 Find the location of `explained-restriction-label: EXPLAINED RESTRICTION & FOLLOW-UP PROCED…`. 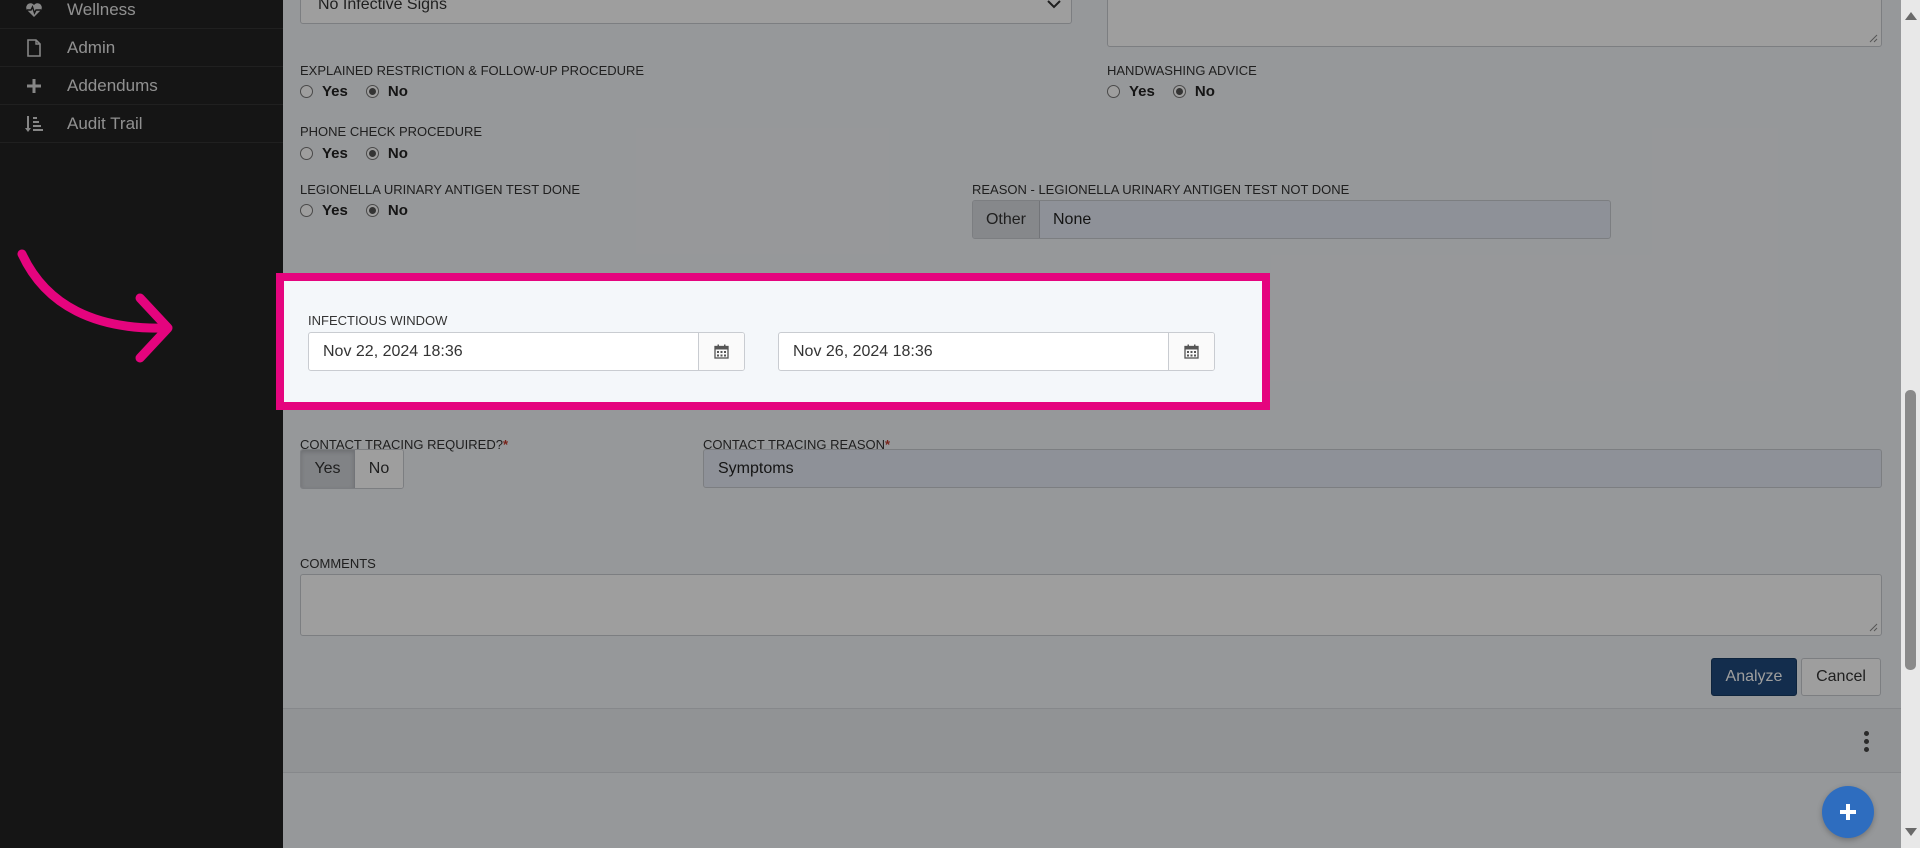

explained-restriction-label: EXPLAINED RESTRICTION & FOLLOW-UP PROCED… is located at coordinates (472, 70).